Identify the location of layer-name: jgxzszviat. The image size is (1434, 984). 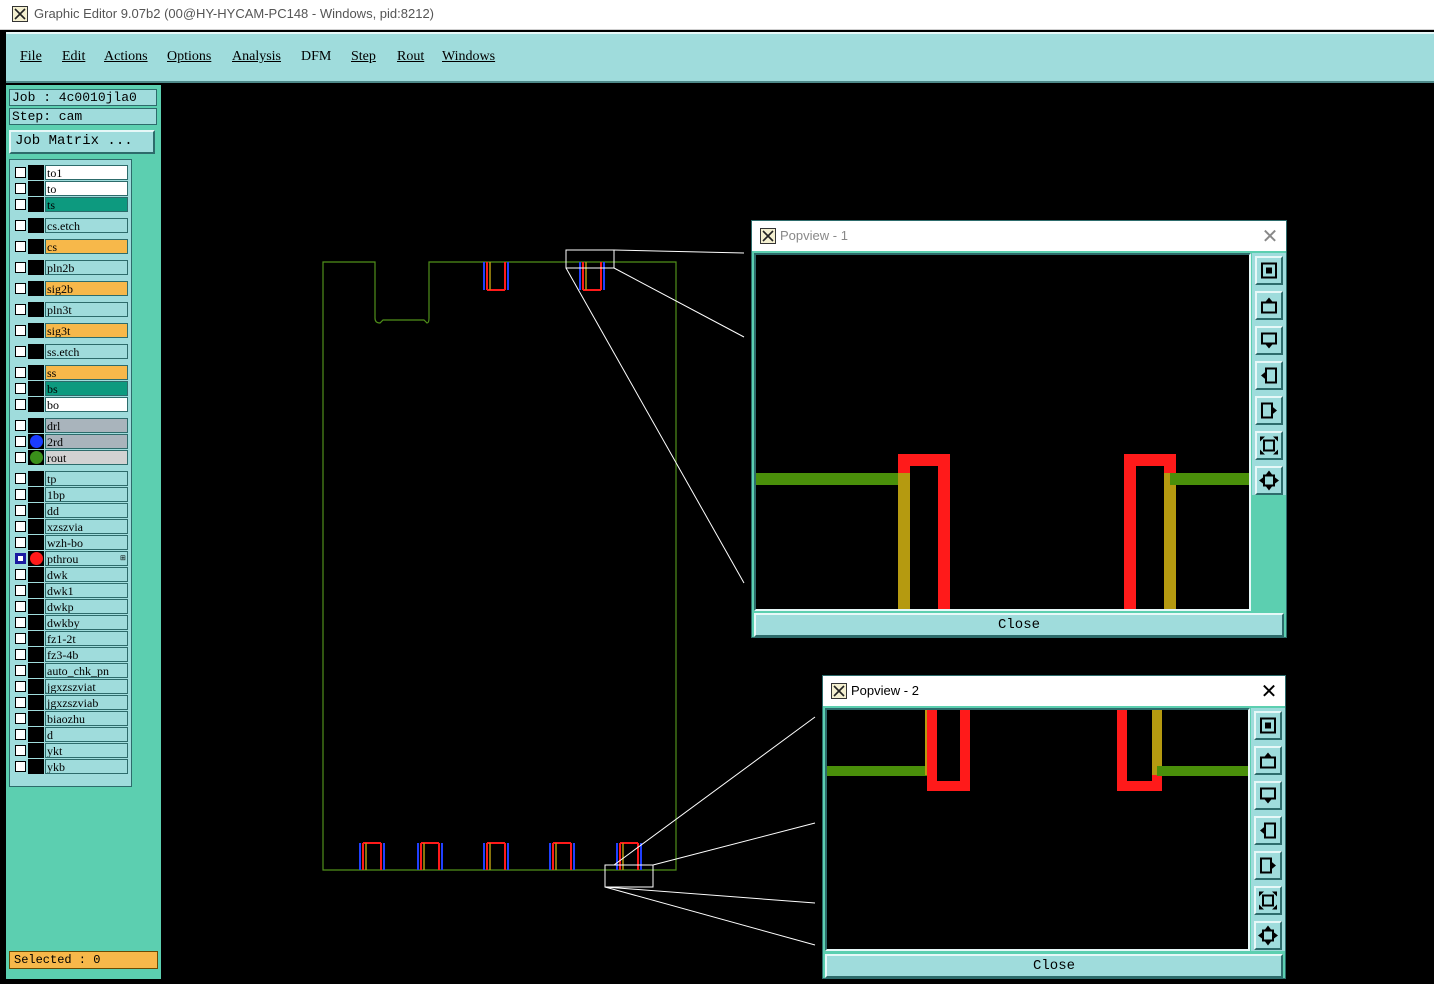
(86, 686).